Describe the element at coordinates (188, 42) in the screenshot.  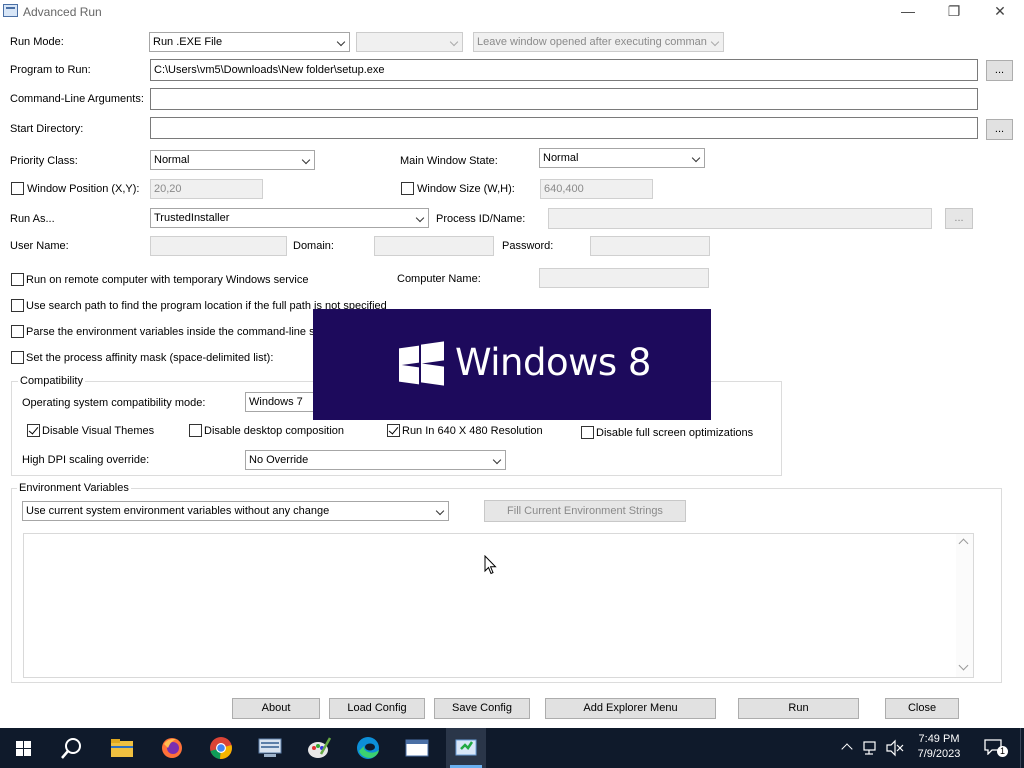
I see `run-mode-value: Run .EXE File` at that location.